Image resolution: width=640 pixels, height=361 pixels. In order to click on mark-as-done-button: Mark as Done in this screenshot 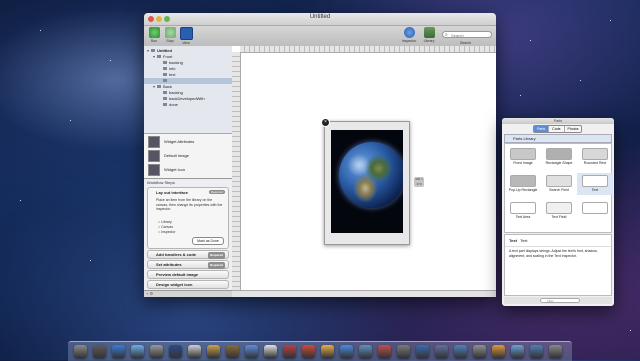, I will do `click(208, 241)`.